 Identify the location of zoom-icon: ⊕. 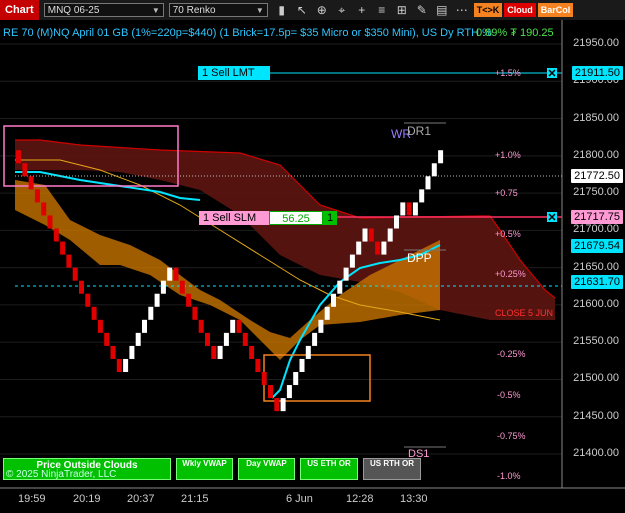
(322, 10).